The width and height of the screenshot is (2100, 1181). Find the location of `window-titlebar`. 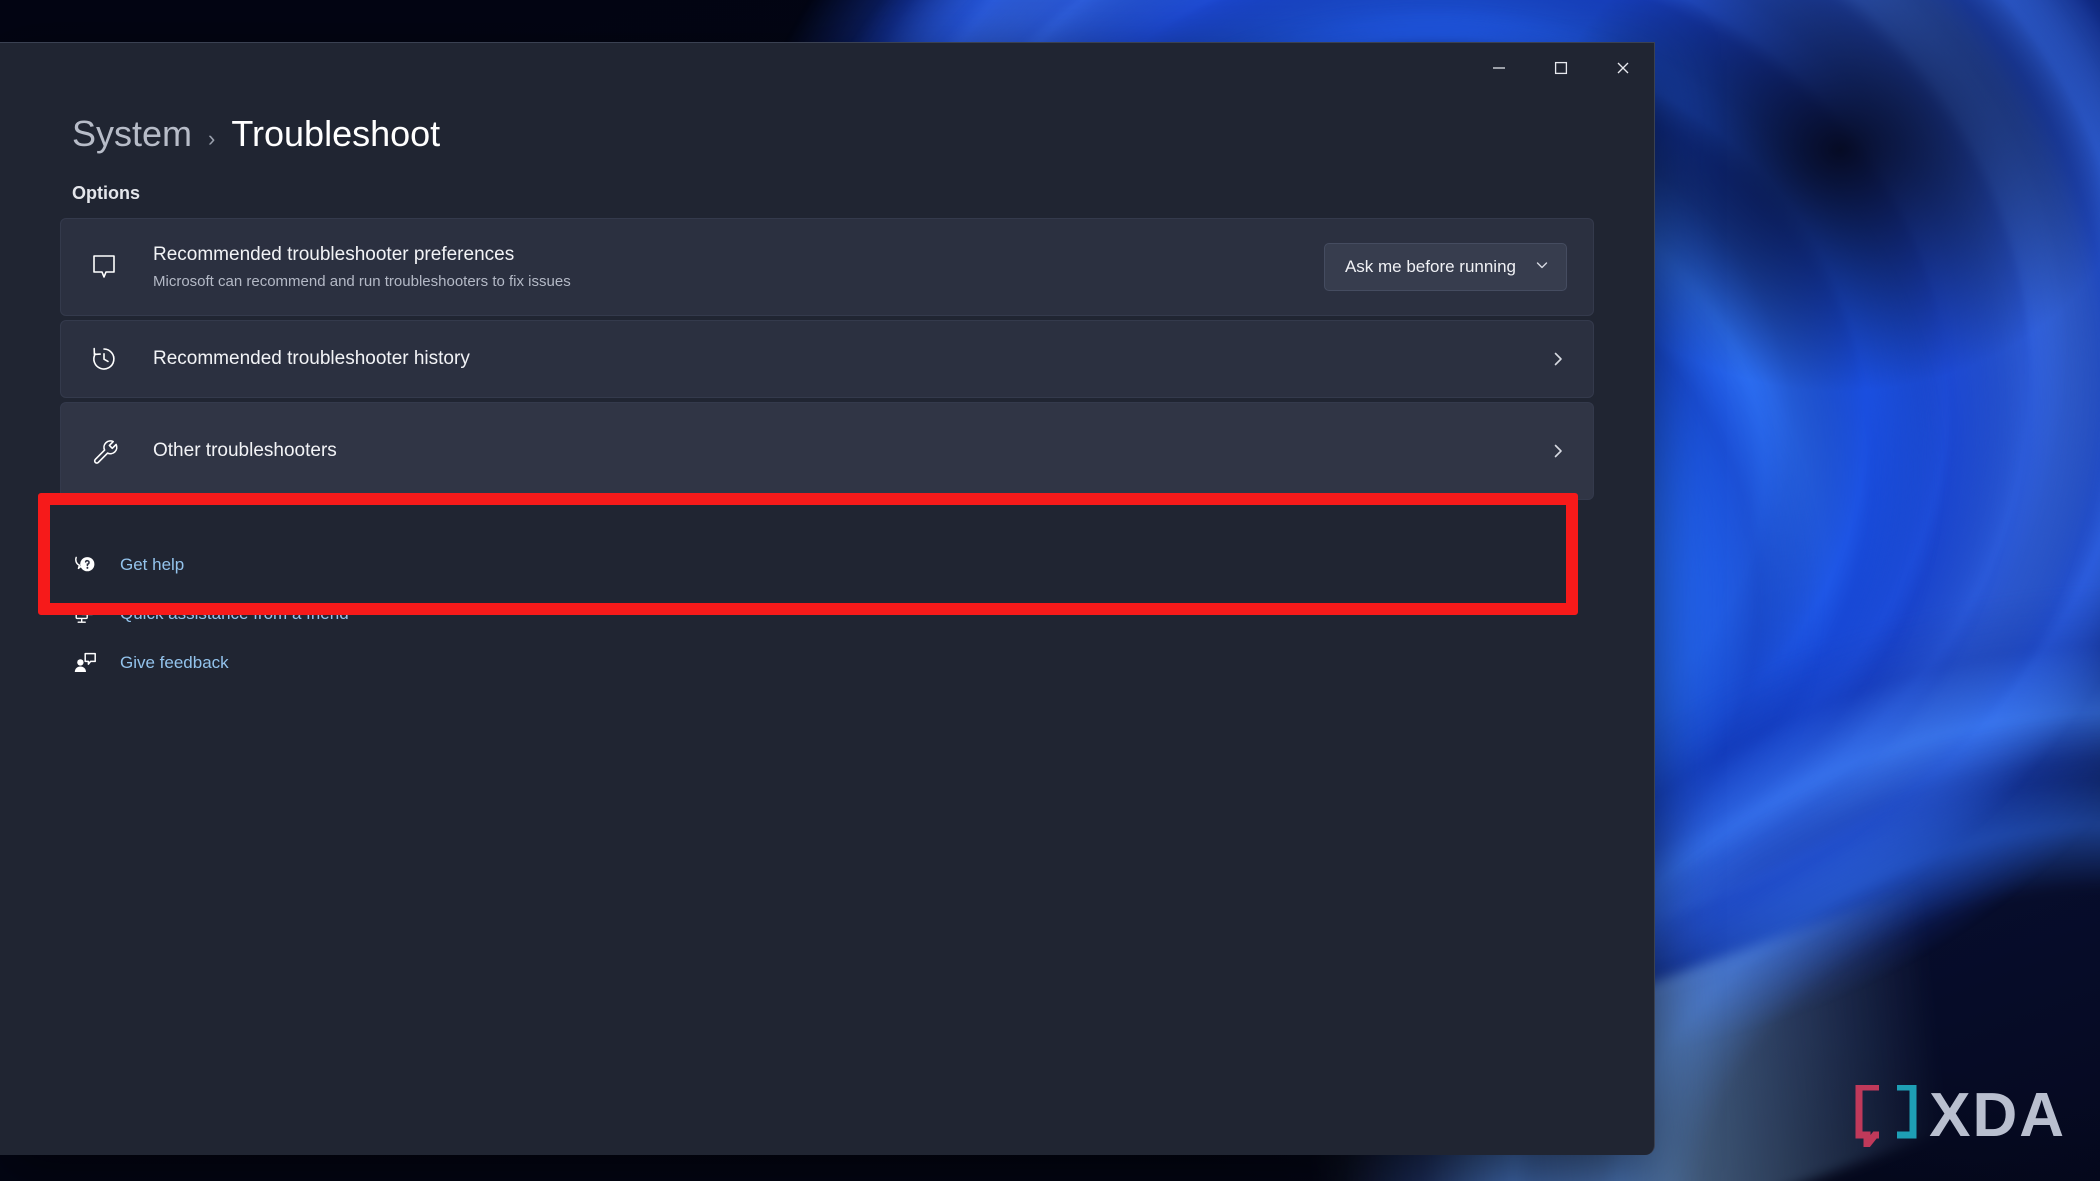

window-titlebar is located at coordinates (827, 68).